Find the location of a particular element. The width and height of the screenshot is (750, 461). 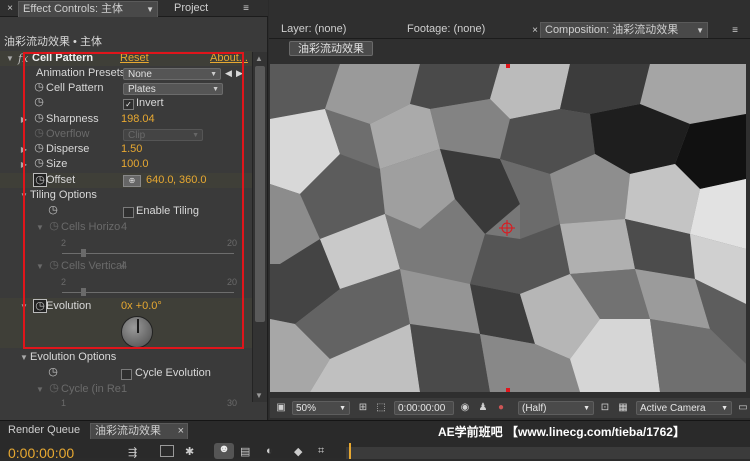

transparency-grid-icon: ▦ is located at coordinates (623, 408).